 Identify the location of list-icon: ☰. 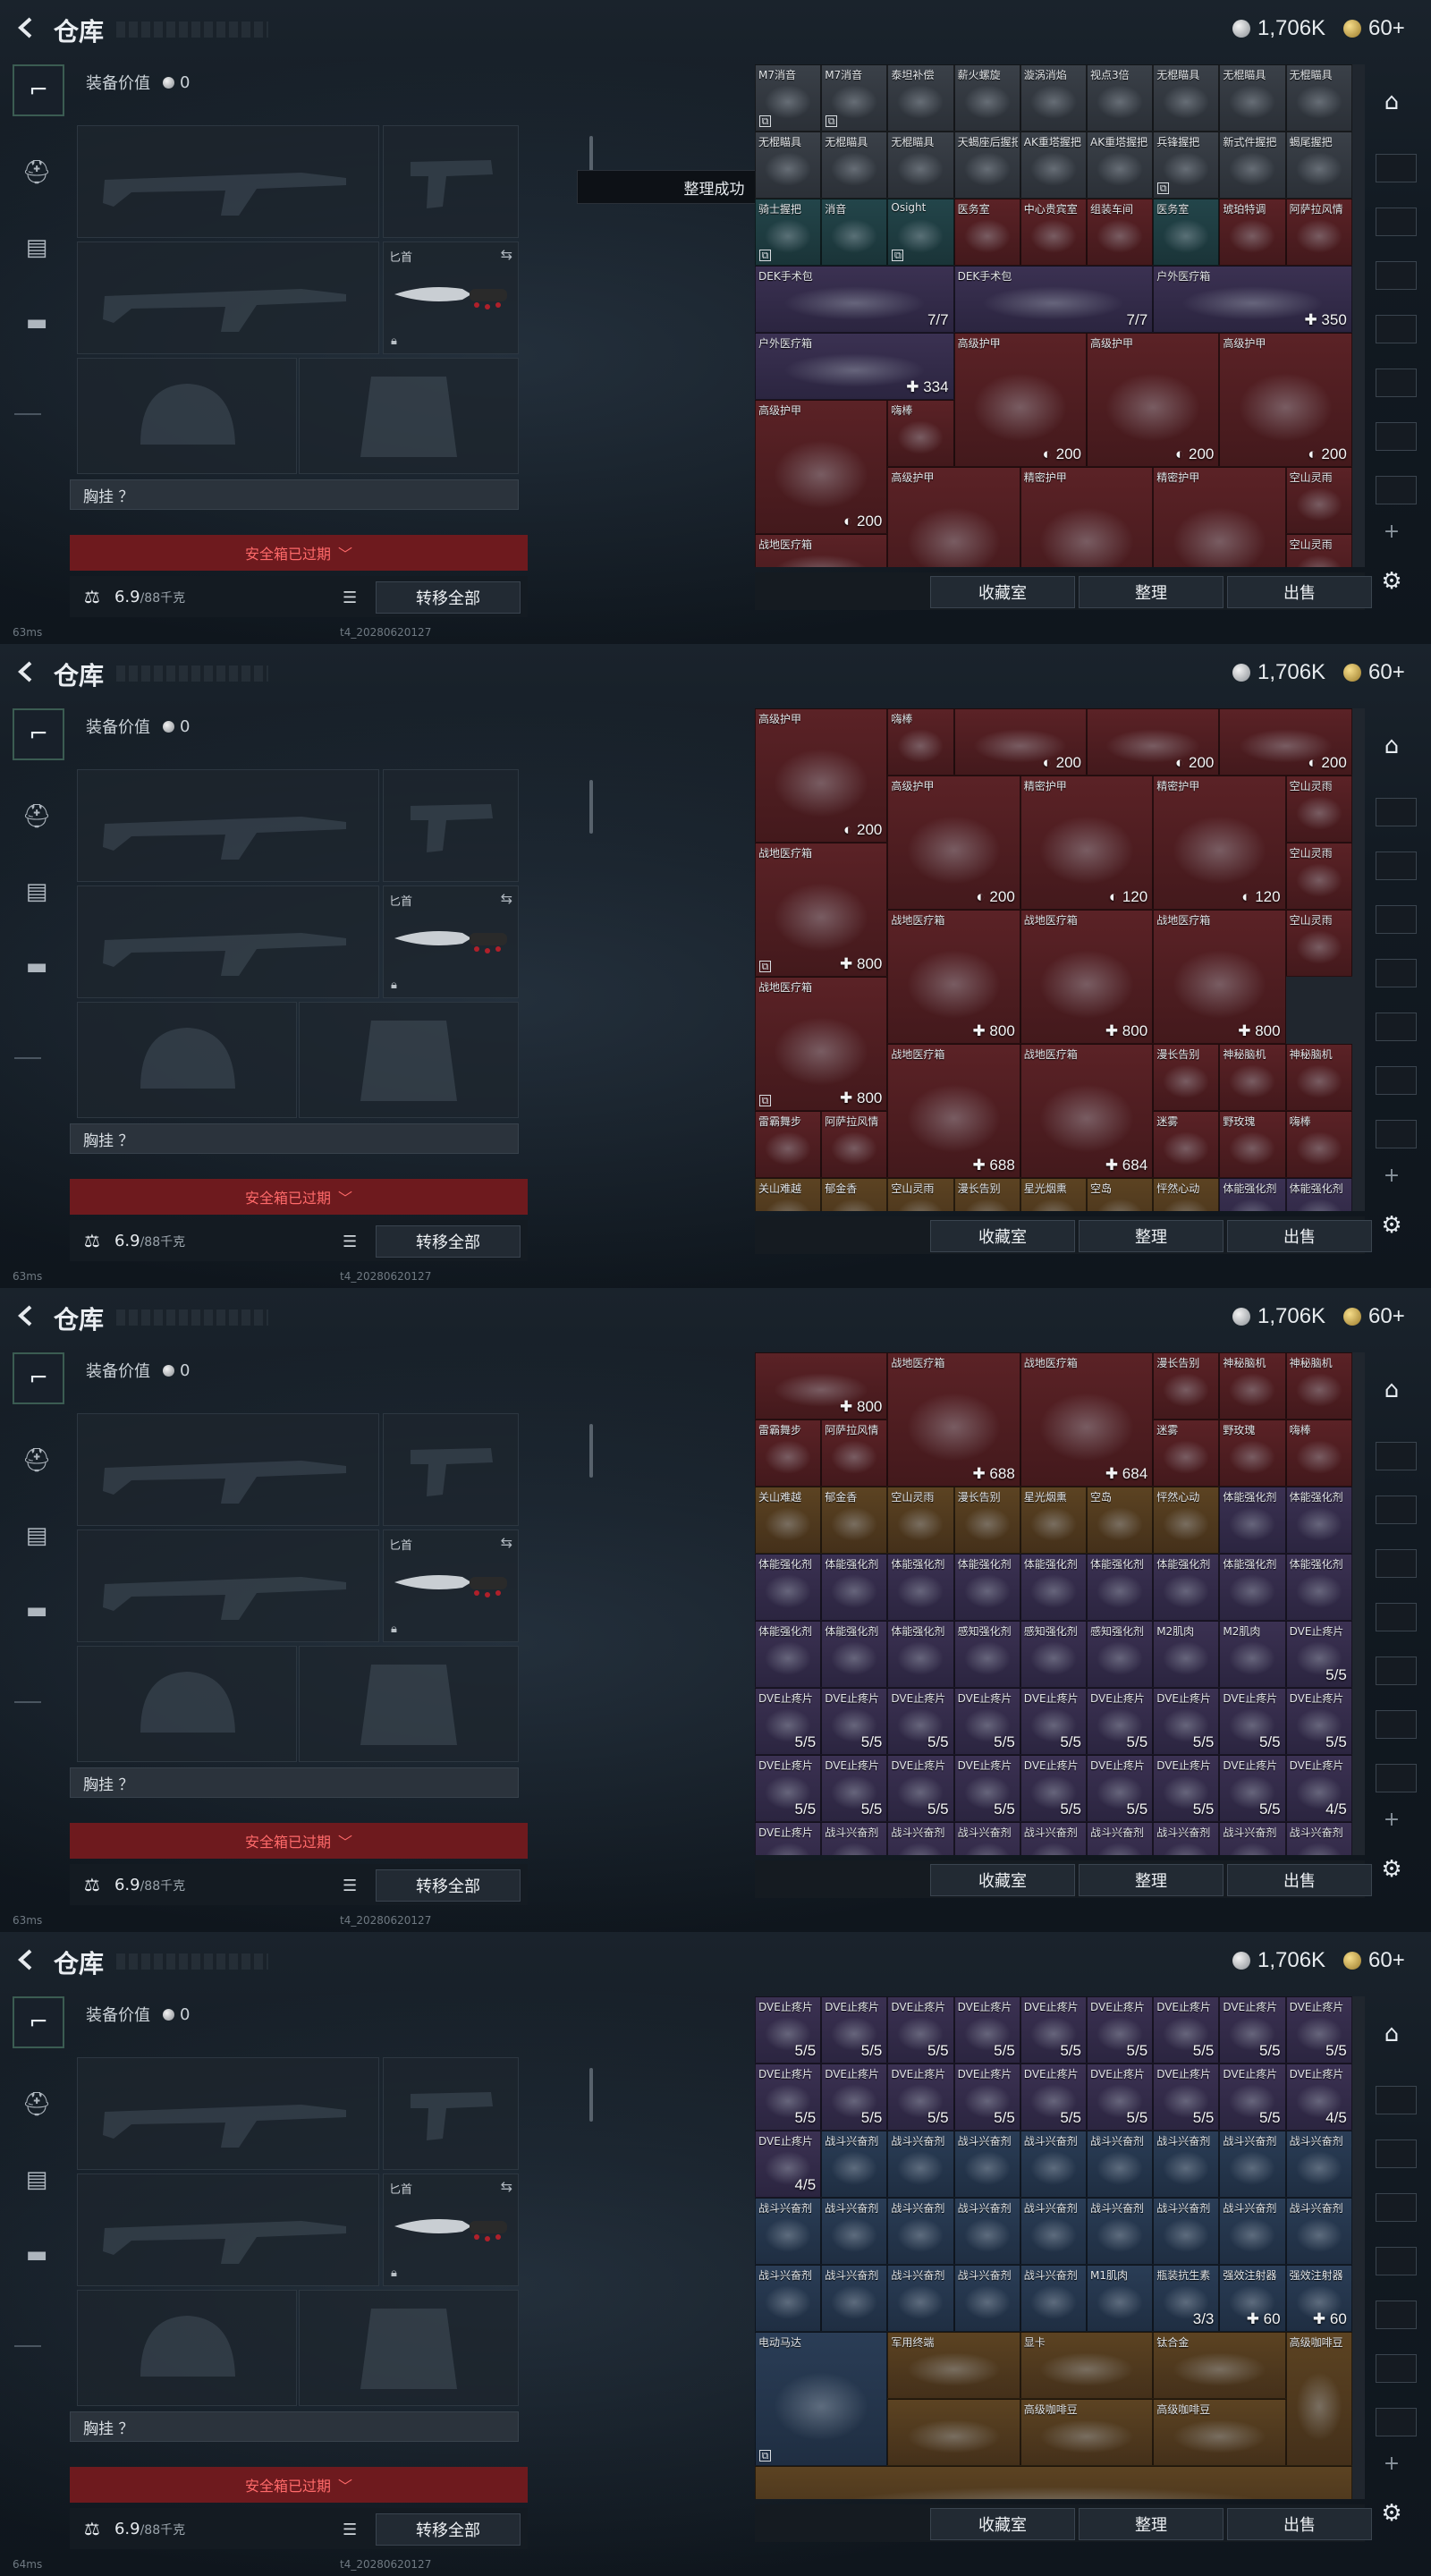
(350, 2530).